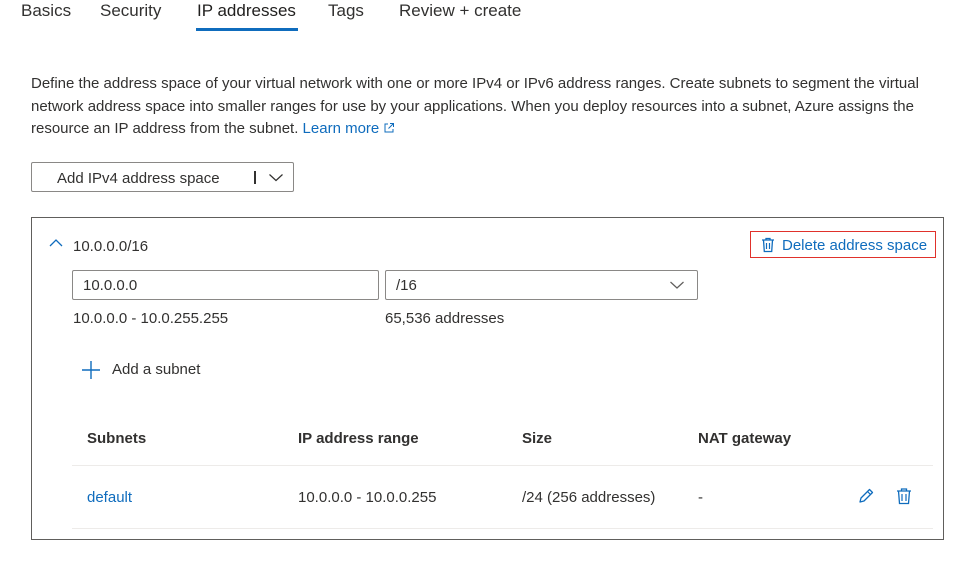 The width and height of the screenshot is (970, 575). I want to click on add-address-space-label: Add IPv4 address space, so click(138, 178).